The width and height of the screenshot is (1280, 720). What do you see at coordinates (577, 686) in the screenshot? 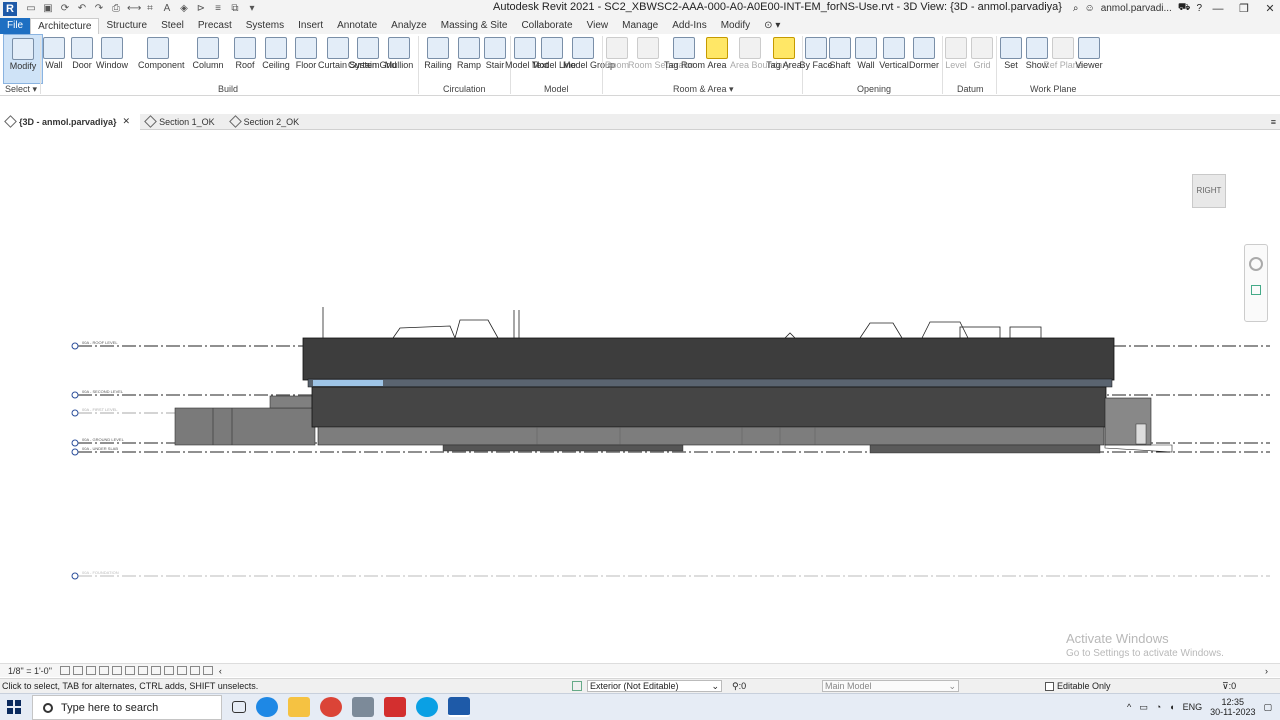
I see `workset-icon` at bounding box center [577, 686].